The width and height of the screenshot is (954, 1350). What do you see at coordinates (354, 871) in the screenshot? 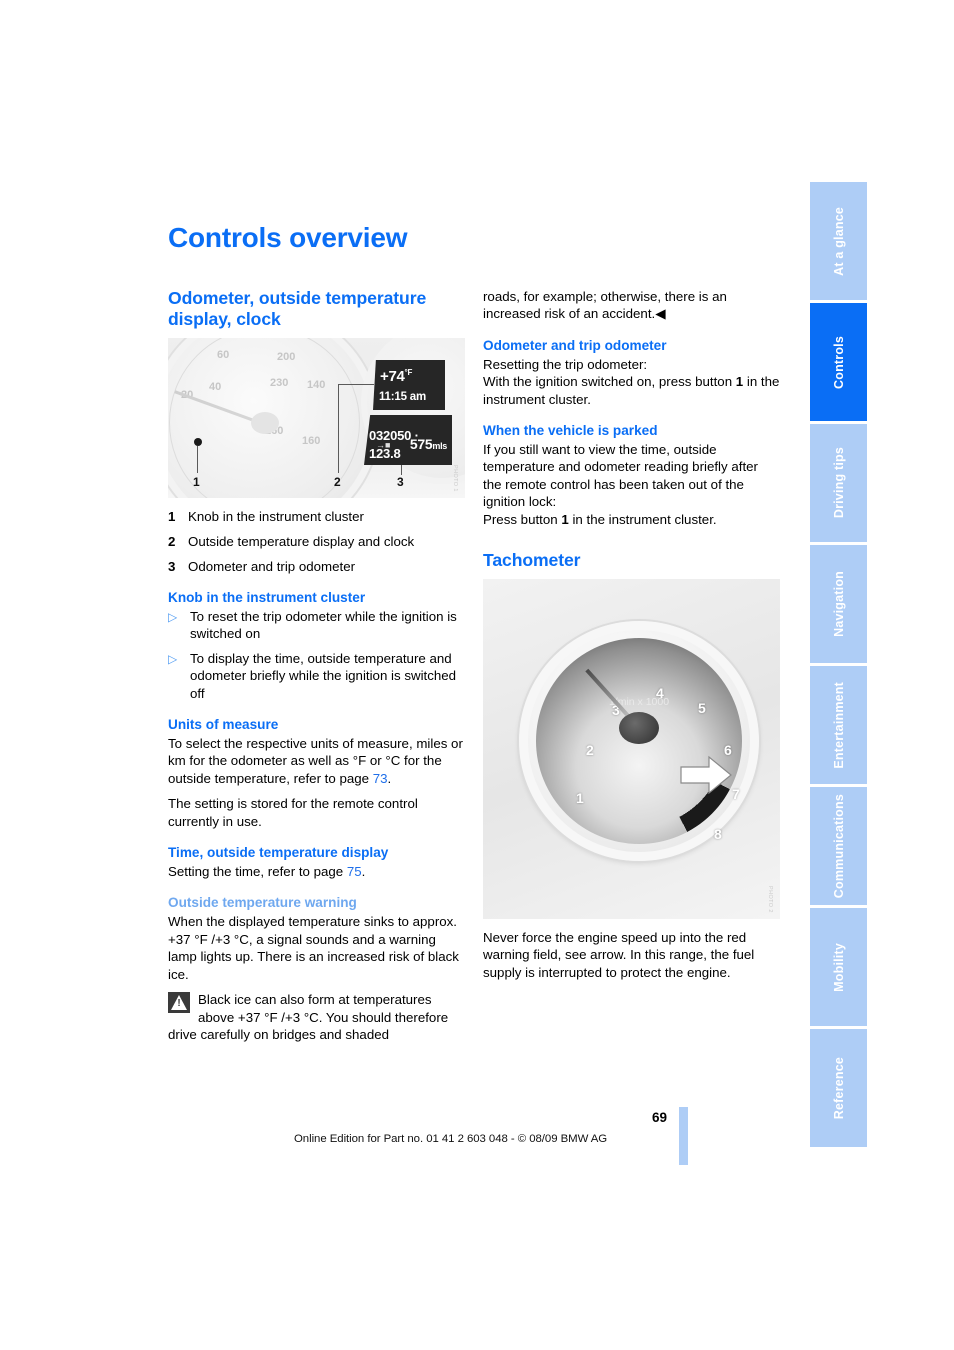
I see `page-reference-75: 75` at bounding box center [354, 871].